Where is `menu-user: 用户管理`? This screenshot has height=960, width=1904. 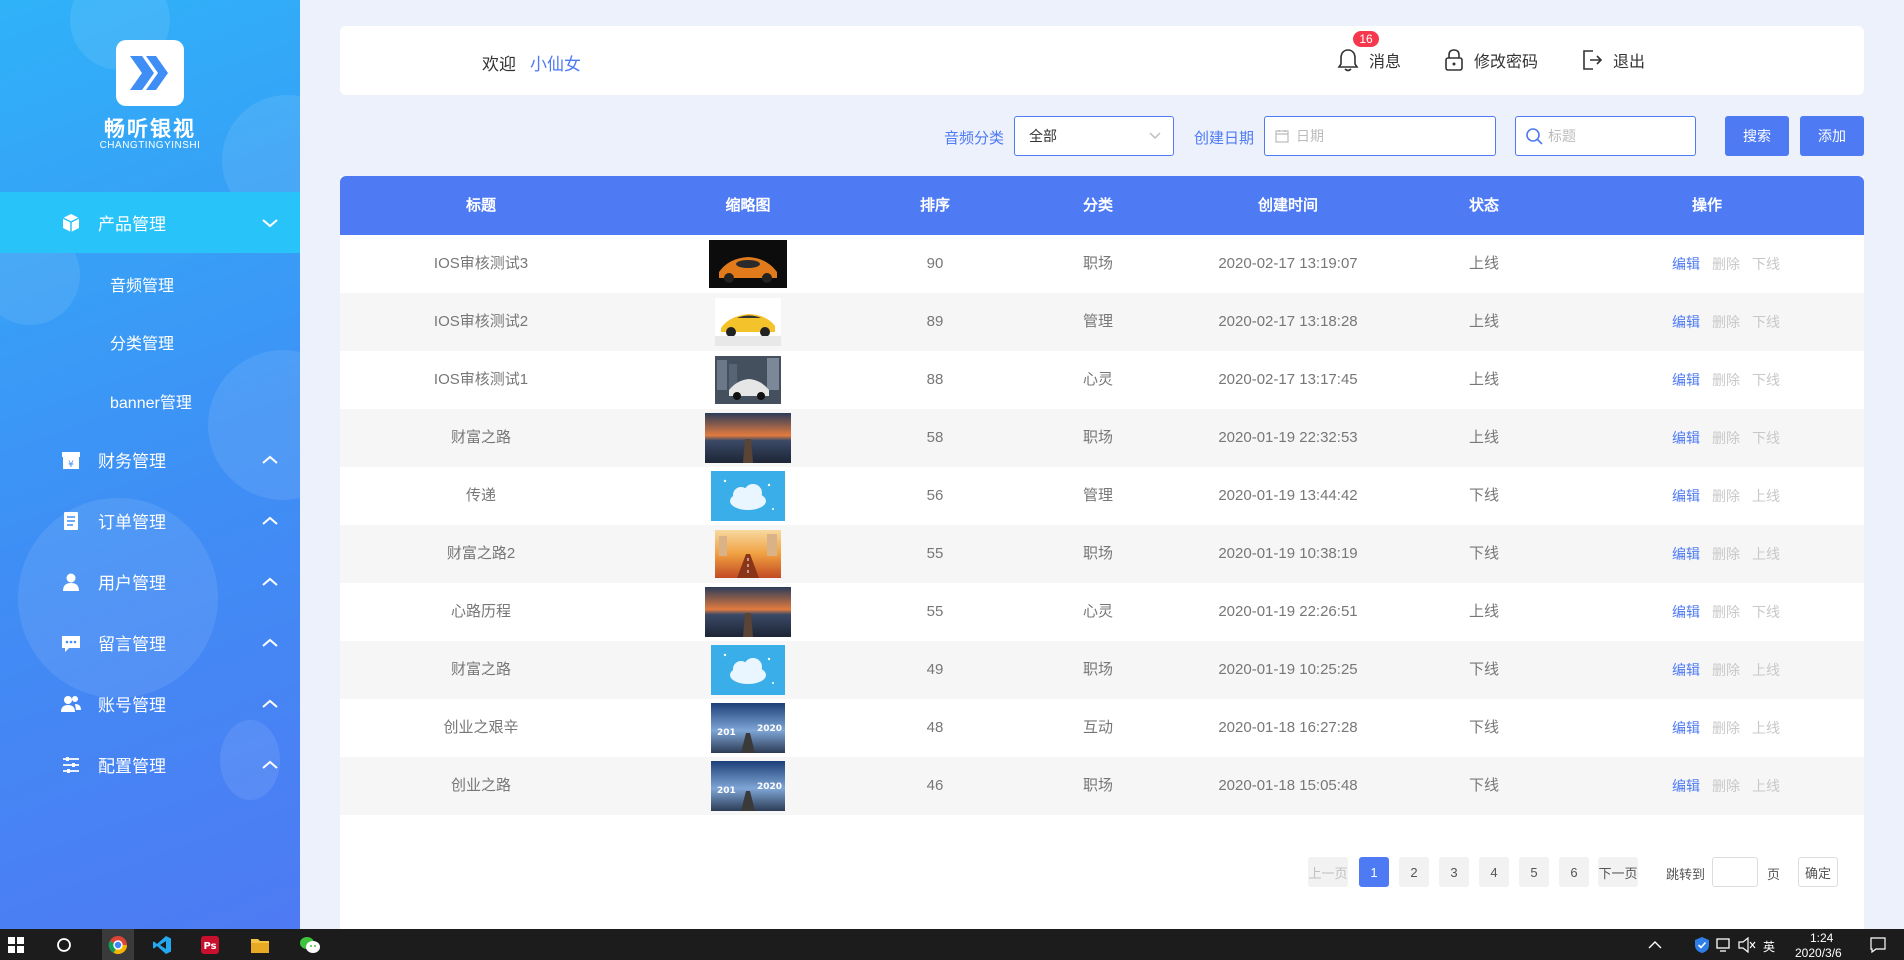 menu-user: 用户管理 is located at coordinates (150, 581).